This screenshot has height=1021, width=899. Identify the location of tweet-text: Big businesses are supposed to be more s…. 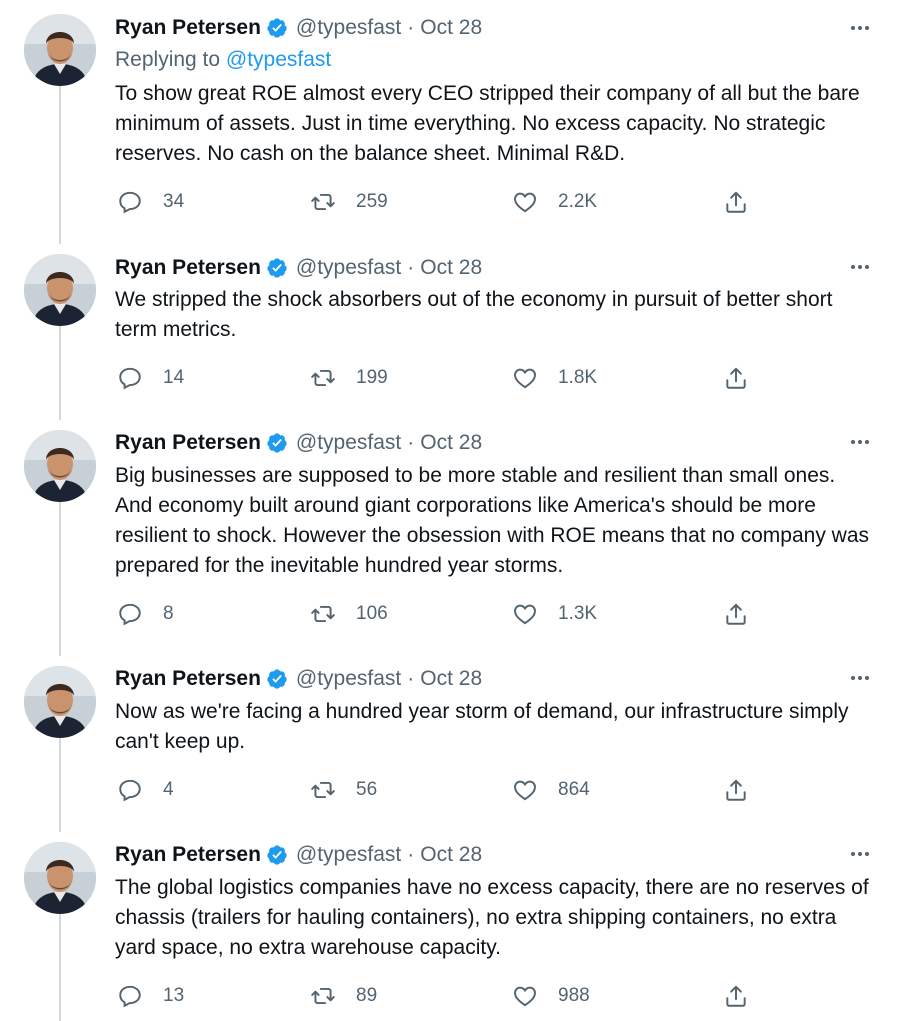
(492, 520).